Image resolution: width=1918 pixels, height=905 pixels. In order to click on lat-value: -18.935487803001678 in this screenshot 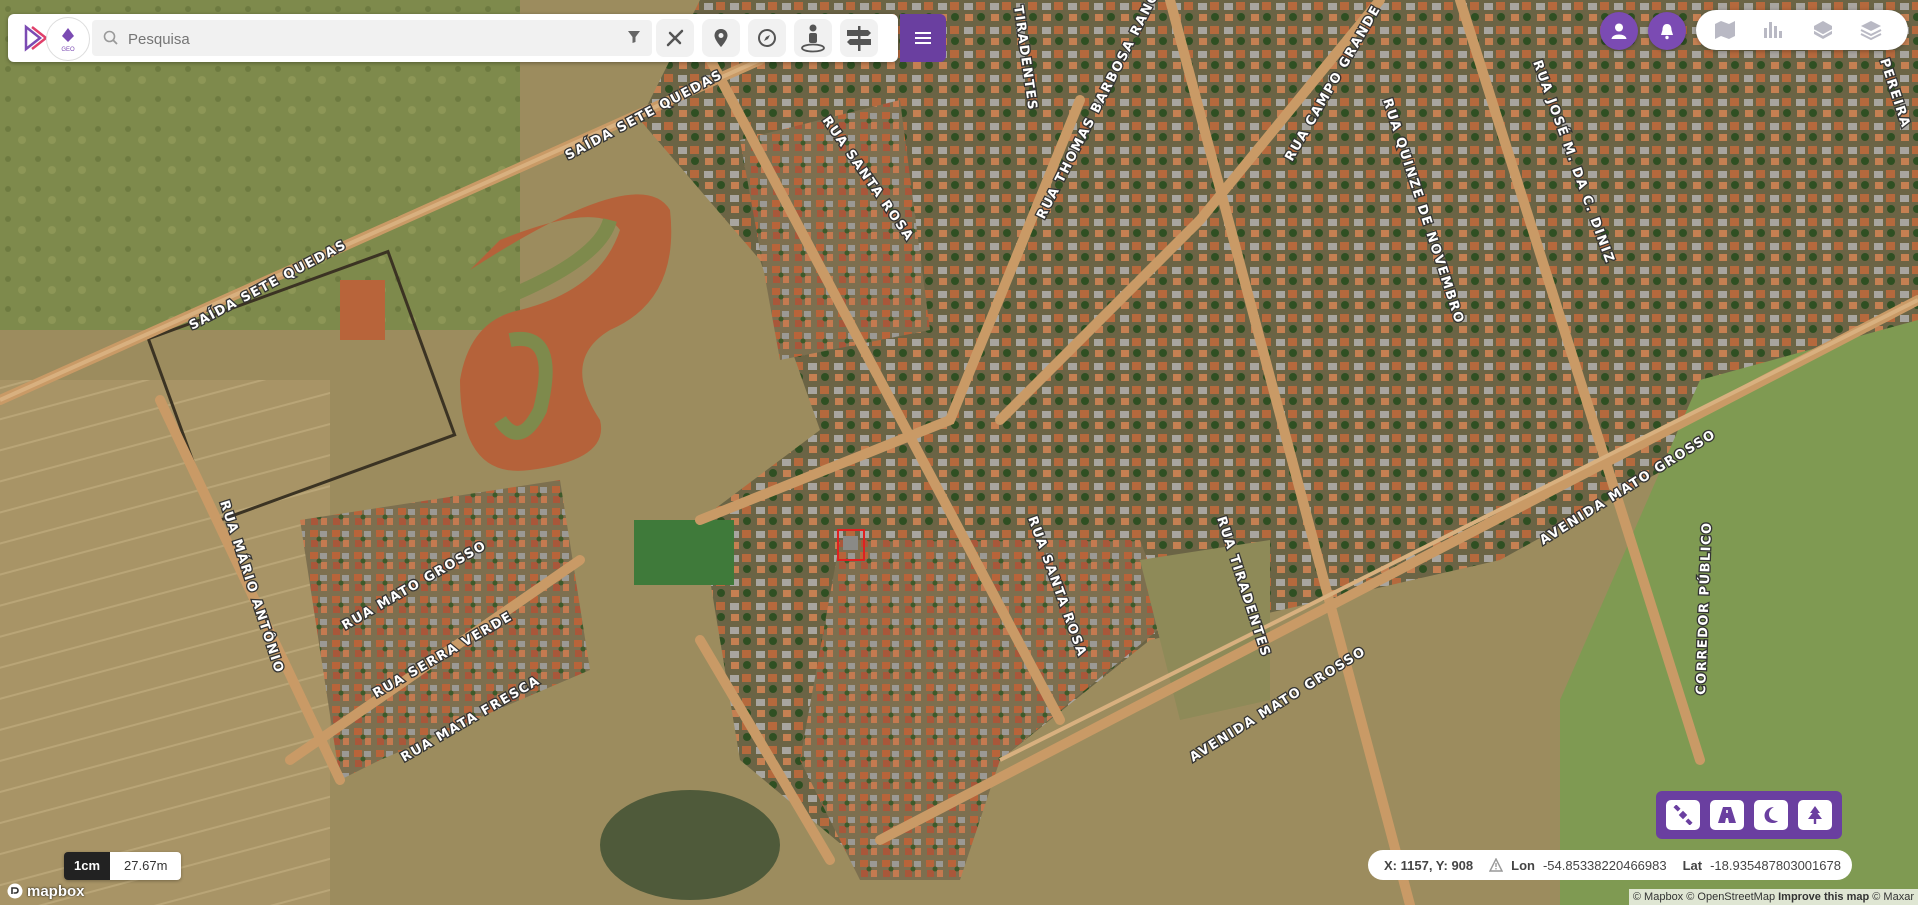, I will do `click(1775, 865)`.